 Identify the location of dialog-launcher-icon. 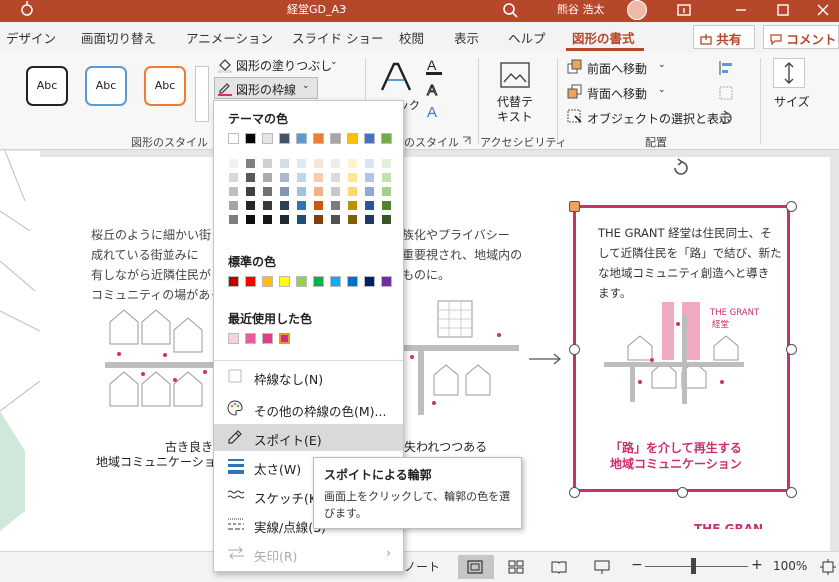
(466, 140).